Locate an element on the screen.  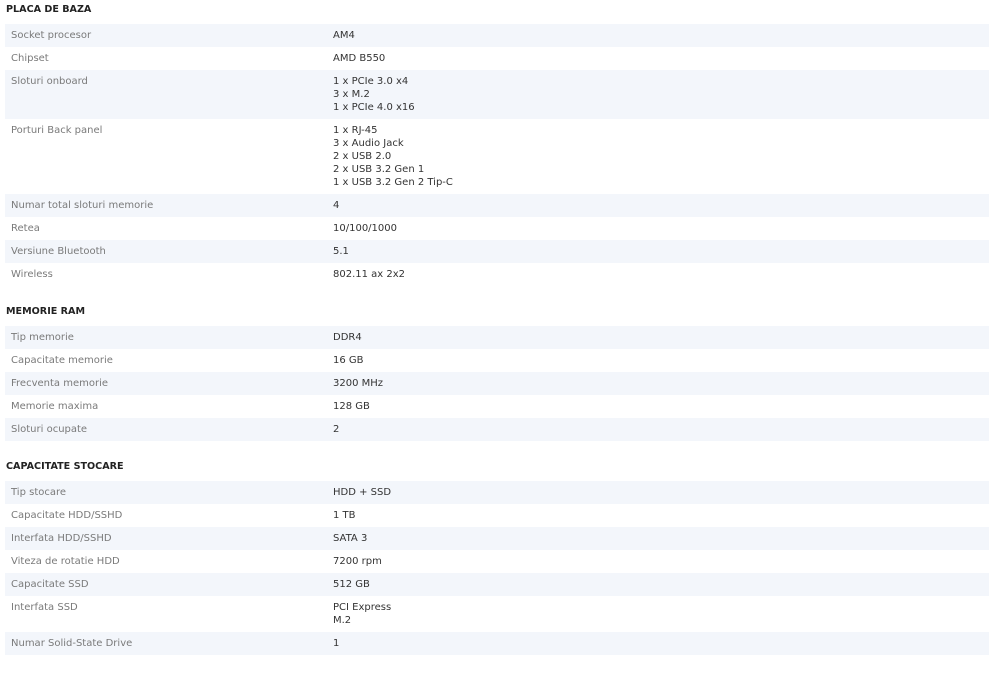
spec-value-line: 3 x M.2 is located at coordinates (351, 94).